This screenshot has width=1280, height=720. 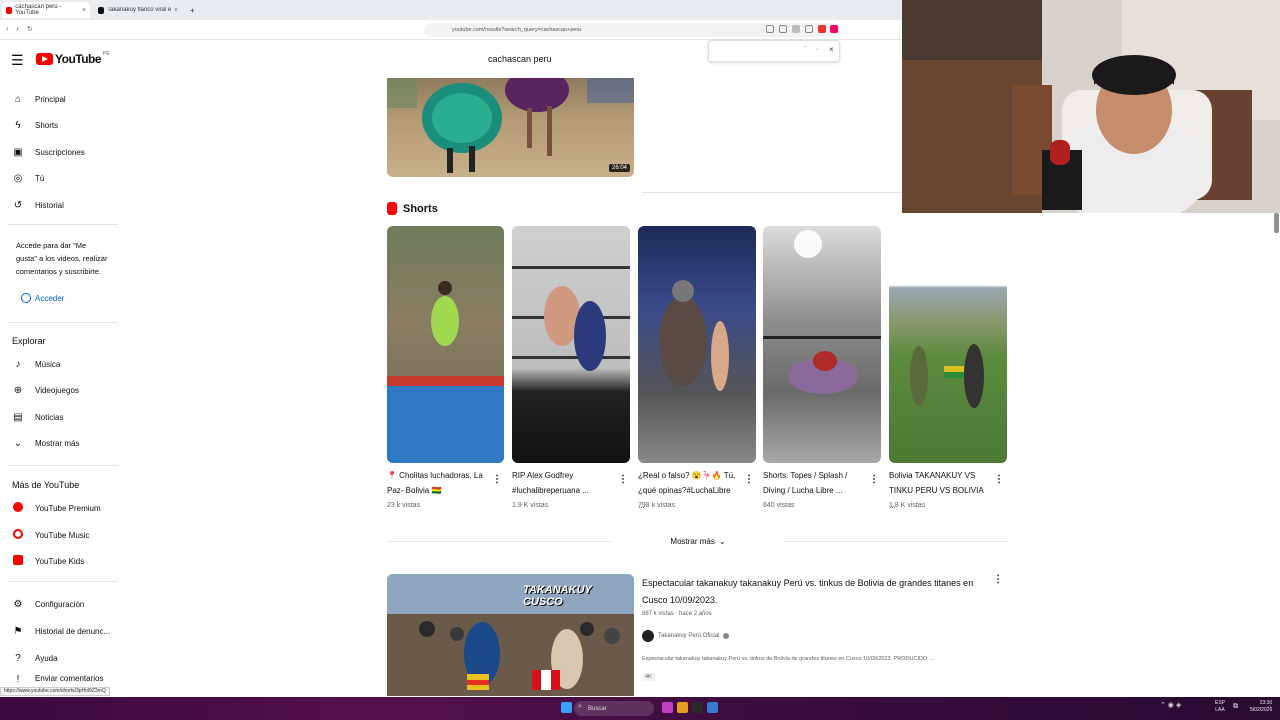 What do you see at coordinates (809, 29) in the screenshot?
I see `share-icon` at bounding box center [809, 29].